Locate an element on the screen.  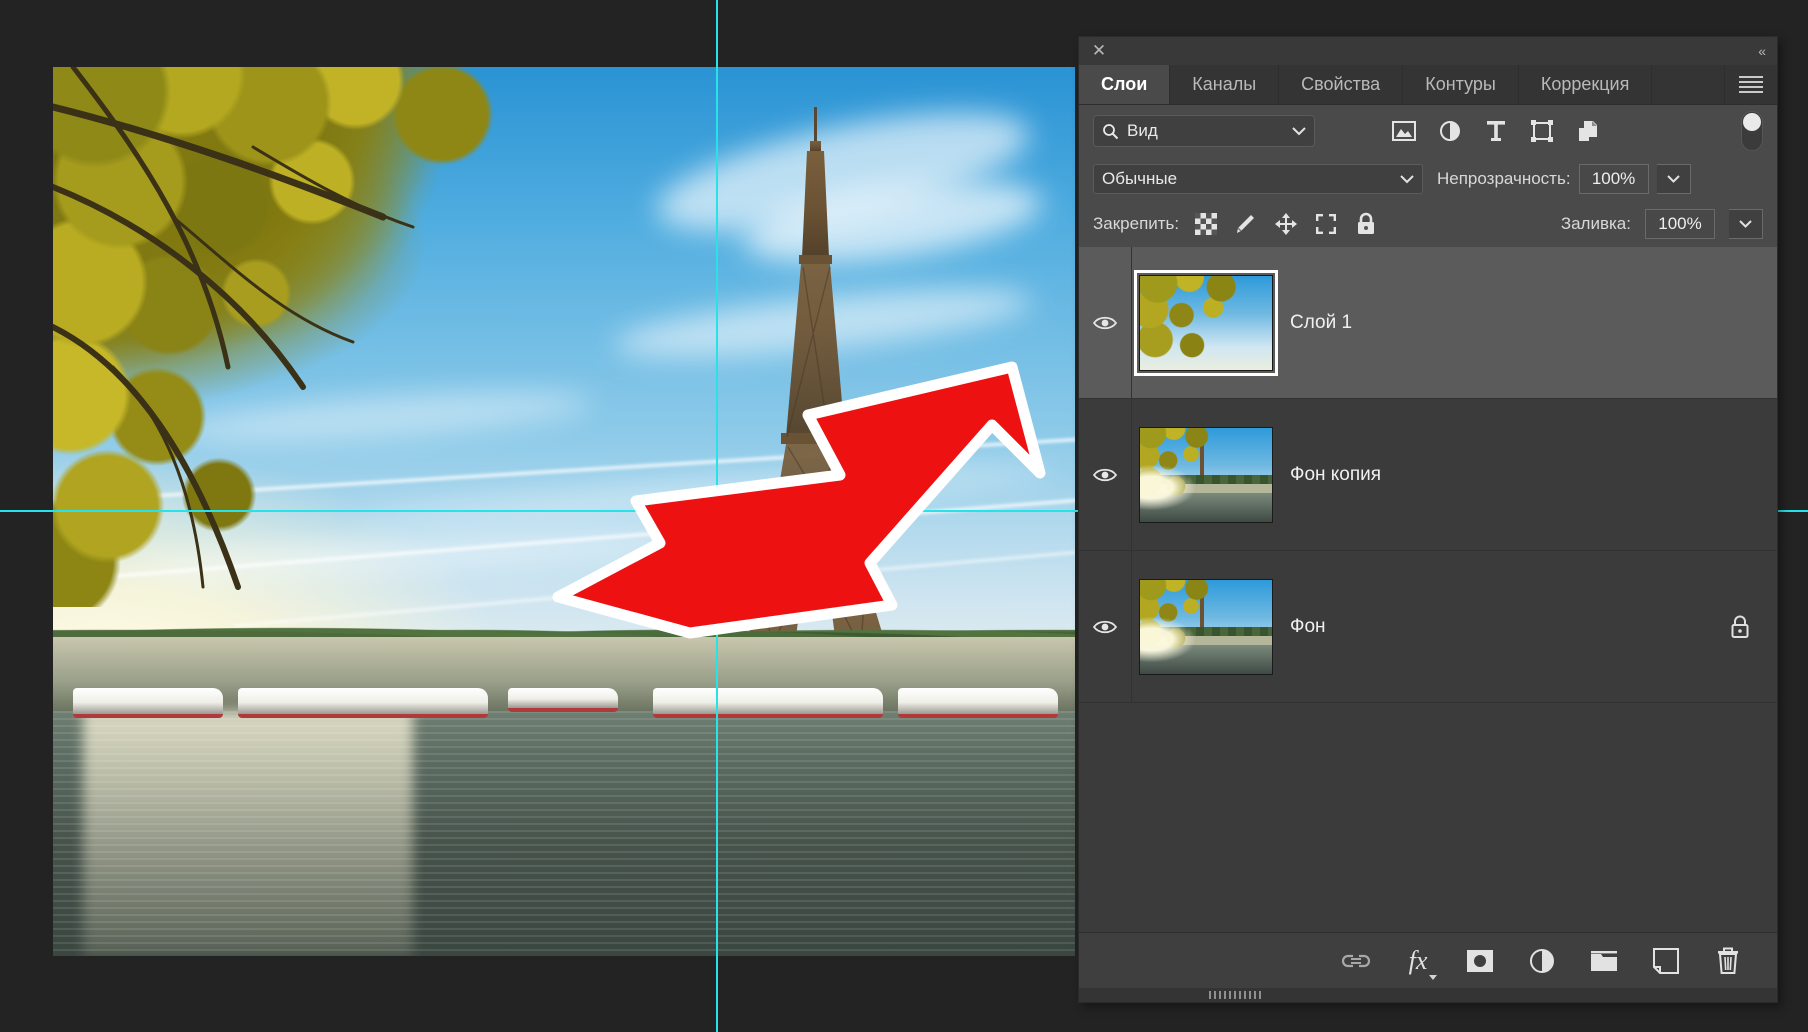
layer-name: Фон копия is located at coordinates (1330, 475).